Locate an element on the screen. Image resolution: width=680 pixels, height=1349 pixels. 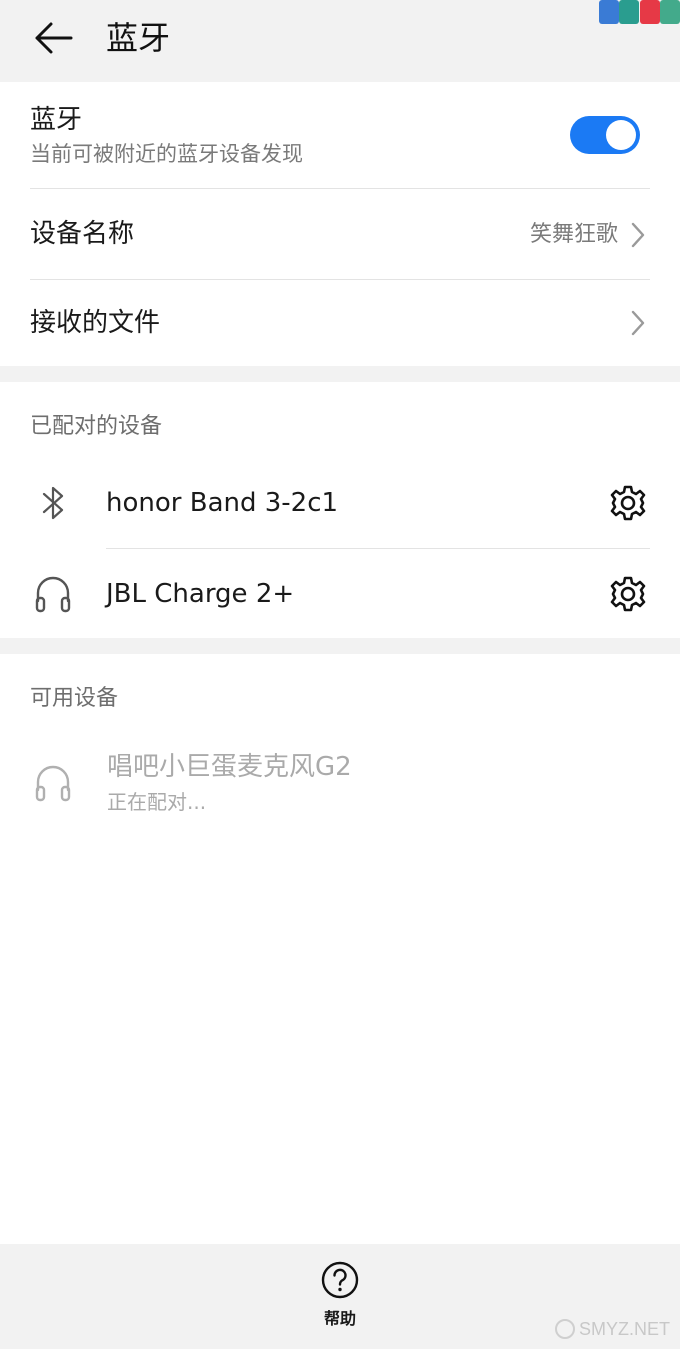
app-header: 蓝牙 is located at coordinates (340, 41).